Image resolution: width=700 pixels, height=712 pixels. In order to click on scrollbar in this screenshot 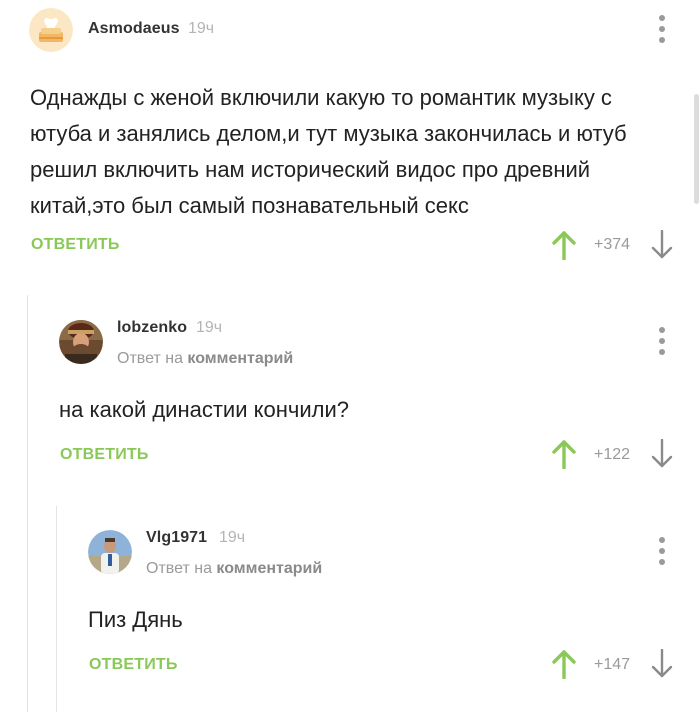, I will do `click(696, 149)`.